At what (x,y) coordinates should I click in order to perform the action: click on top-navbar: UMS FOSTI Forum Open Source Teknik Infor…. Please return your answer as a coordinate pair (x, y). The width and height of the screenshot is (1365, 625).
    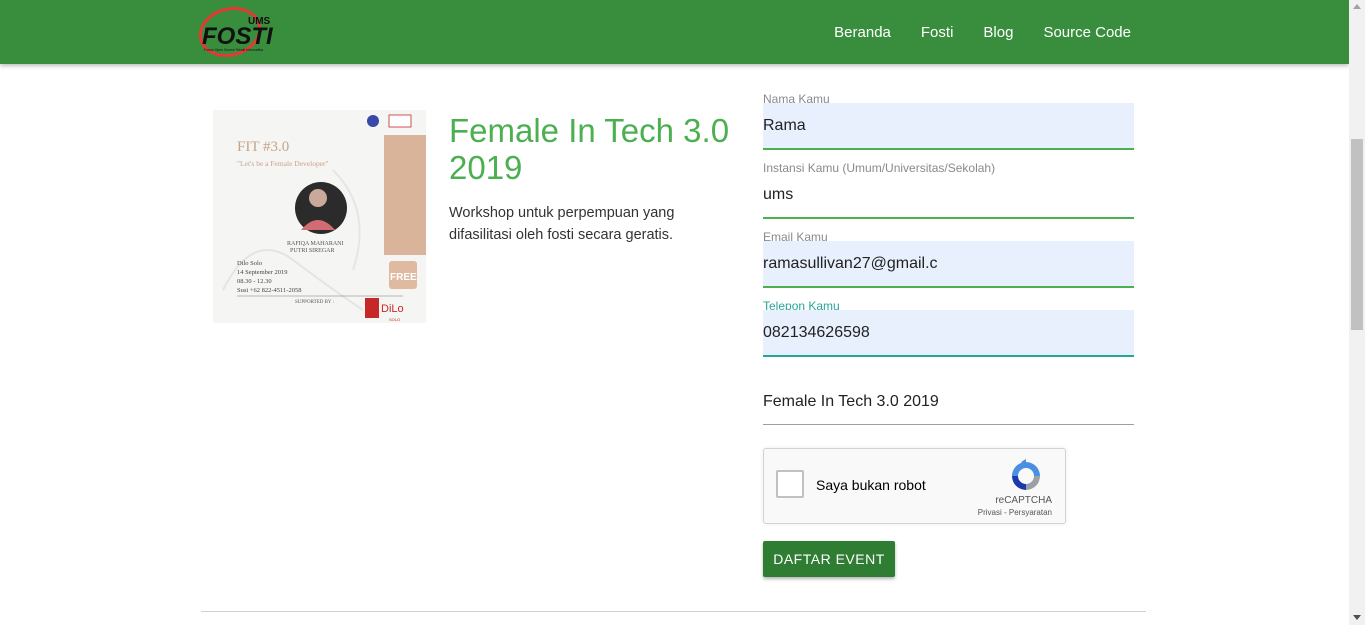
    Looking at the image, I should click on (674, 32).